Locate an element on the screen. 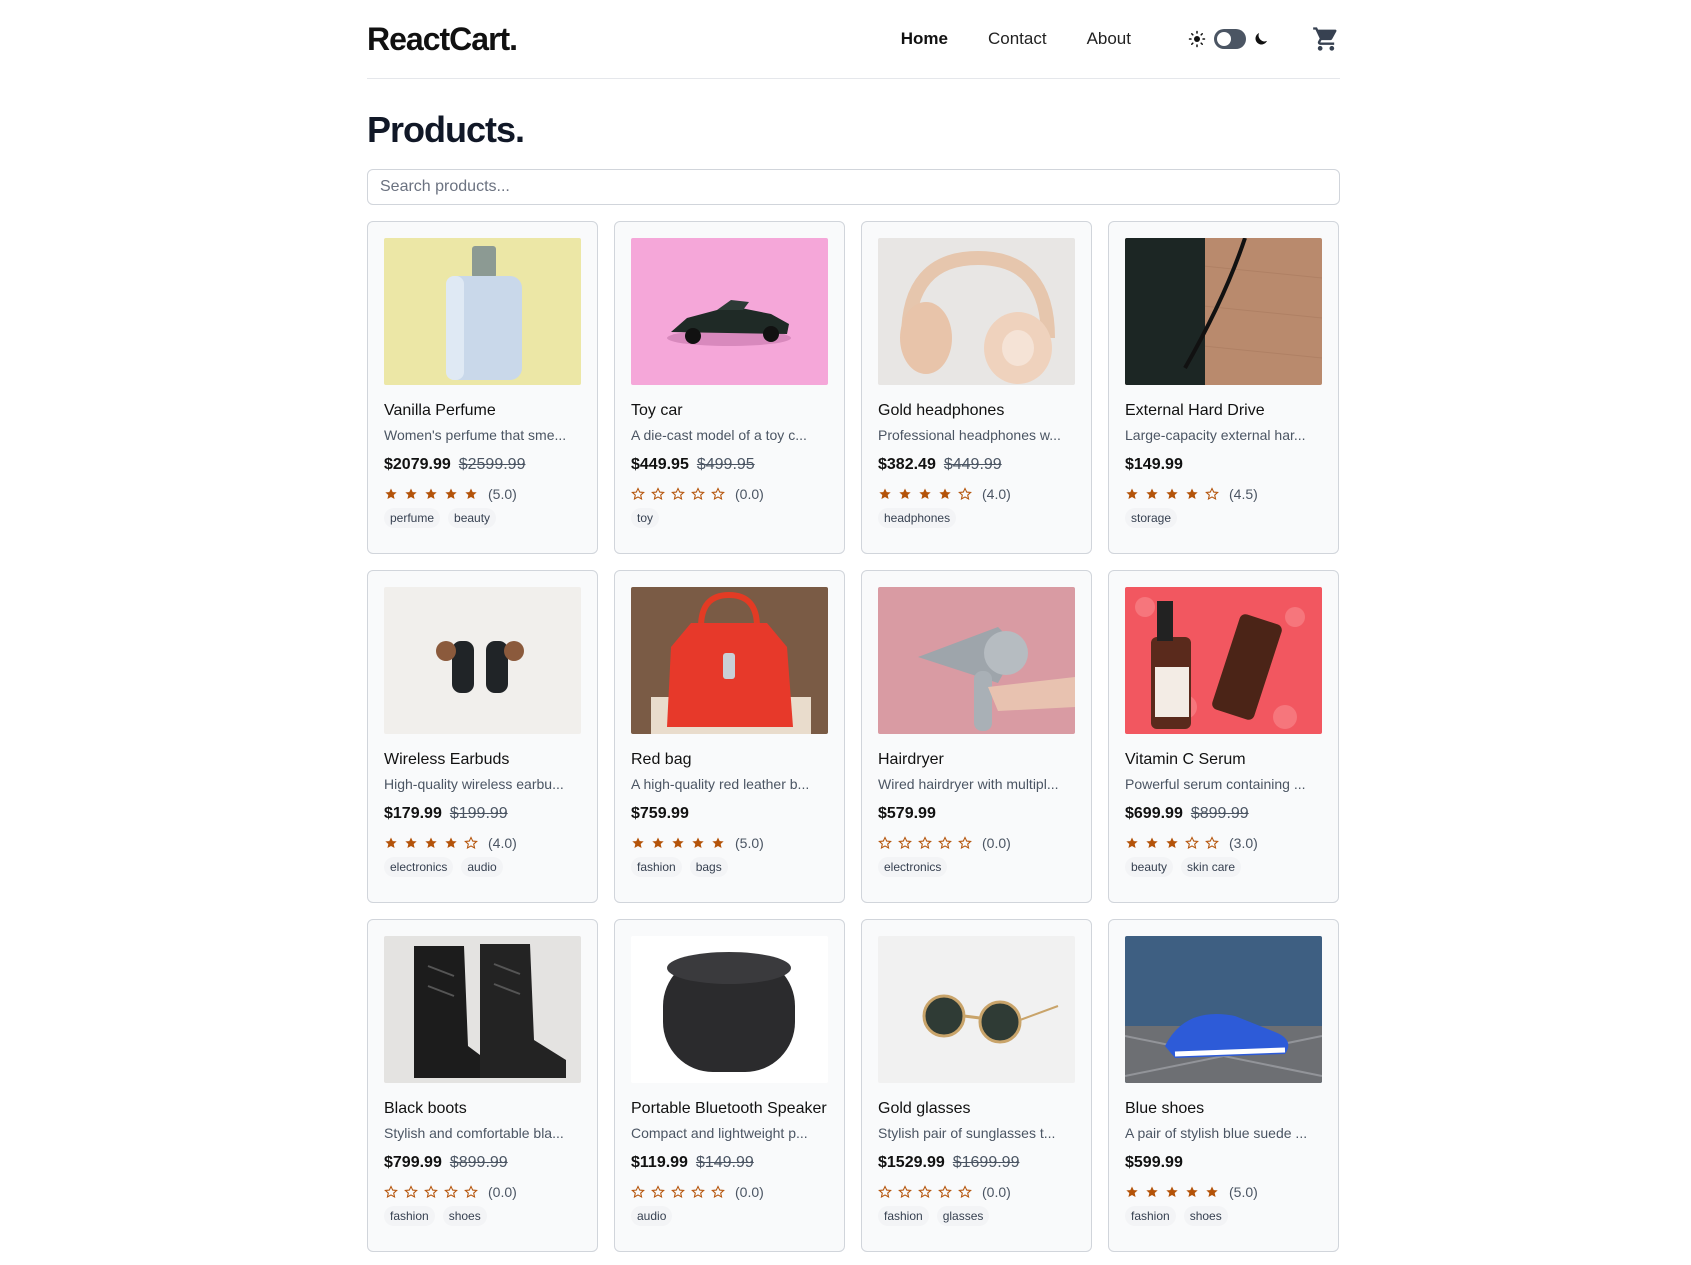 This screenshot has width=1691, height=1265. product-title: Wireless Earbuds is located at coordinates (482, 760).